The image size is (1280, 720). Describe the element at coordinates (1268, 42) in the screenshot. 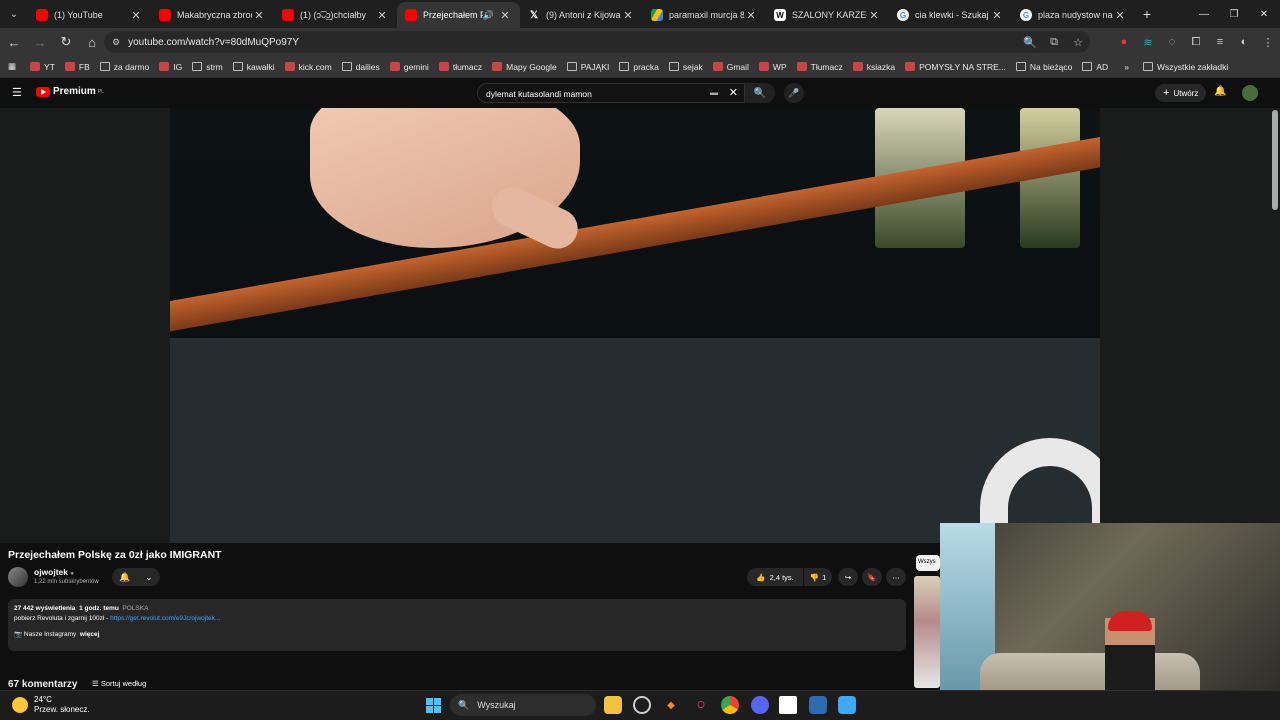

I see `chrome-menu-icon: ⋮` at that location.